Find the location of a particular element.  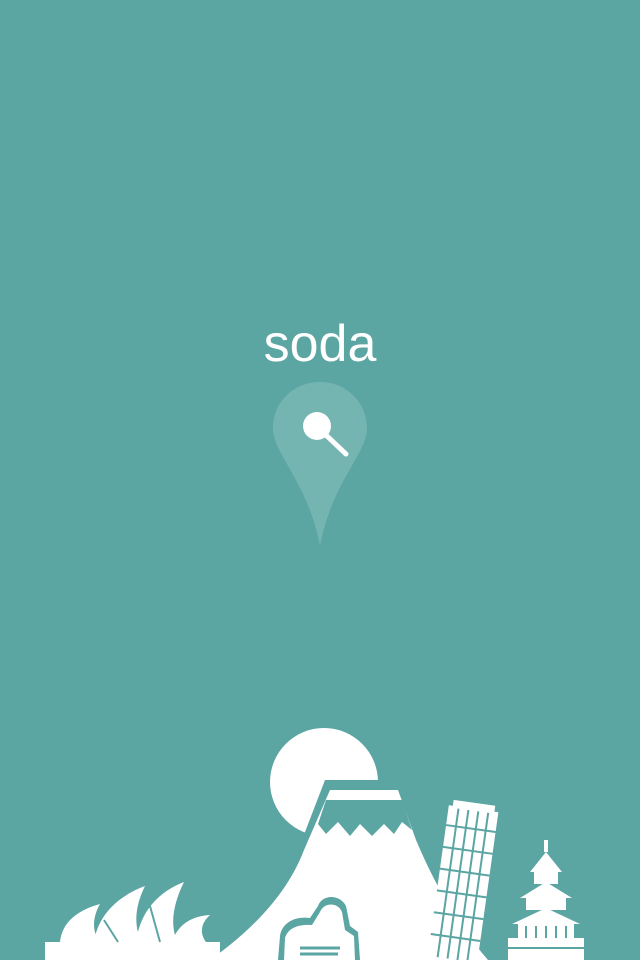

app-title: soda is located at coordinates (320, 344).